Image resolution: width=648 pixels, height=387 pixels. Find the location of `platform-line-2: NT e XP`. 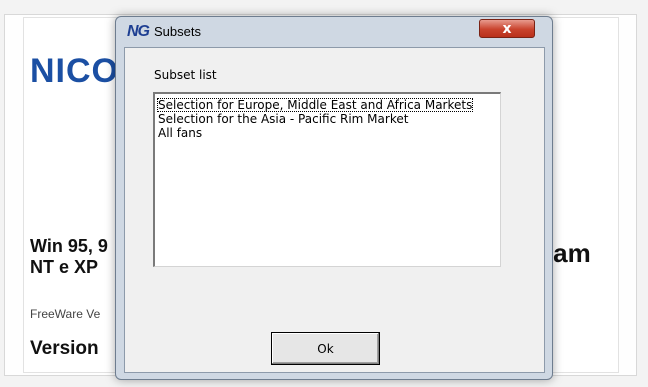

platform-line-2: NT e XP is located at coordinates (64, 267).